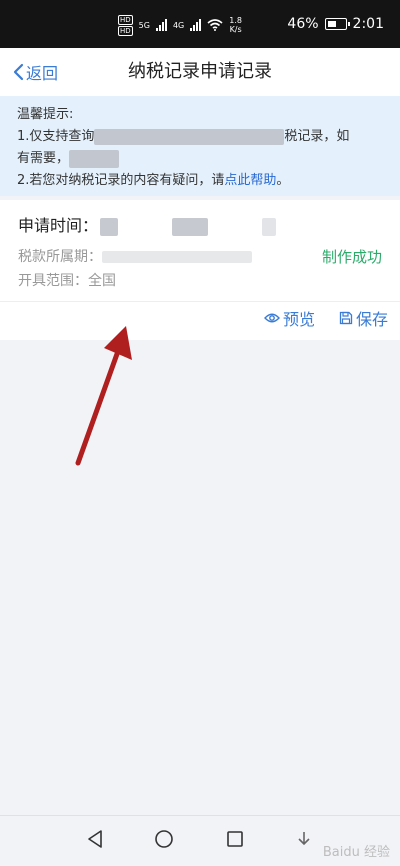  I want to click on preview-label: 预览, so click(298, 319).